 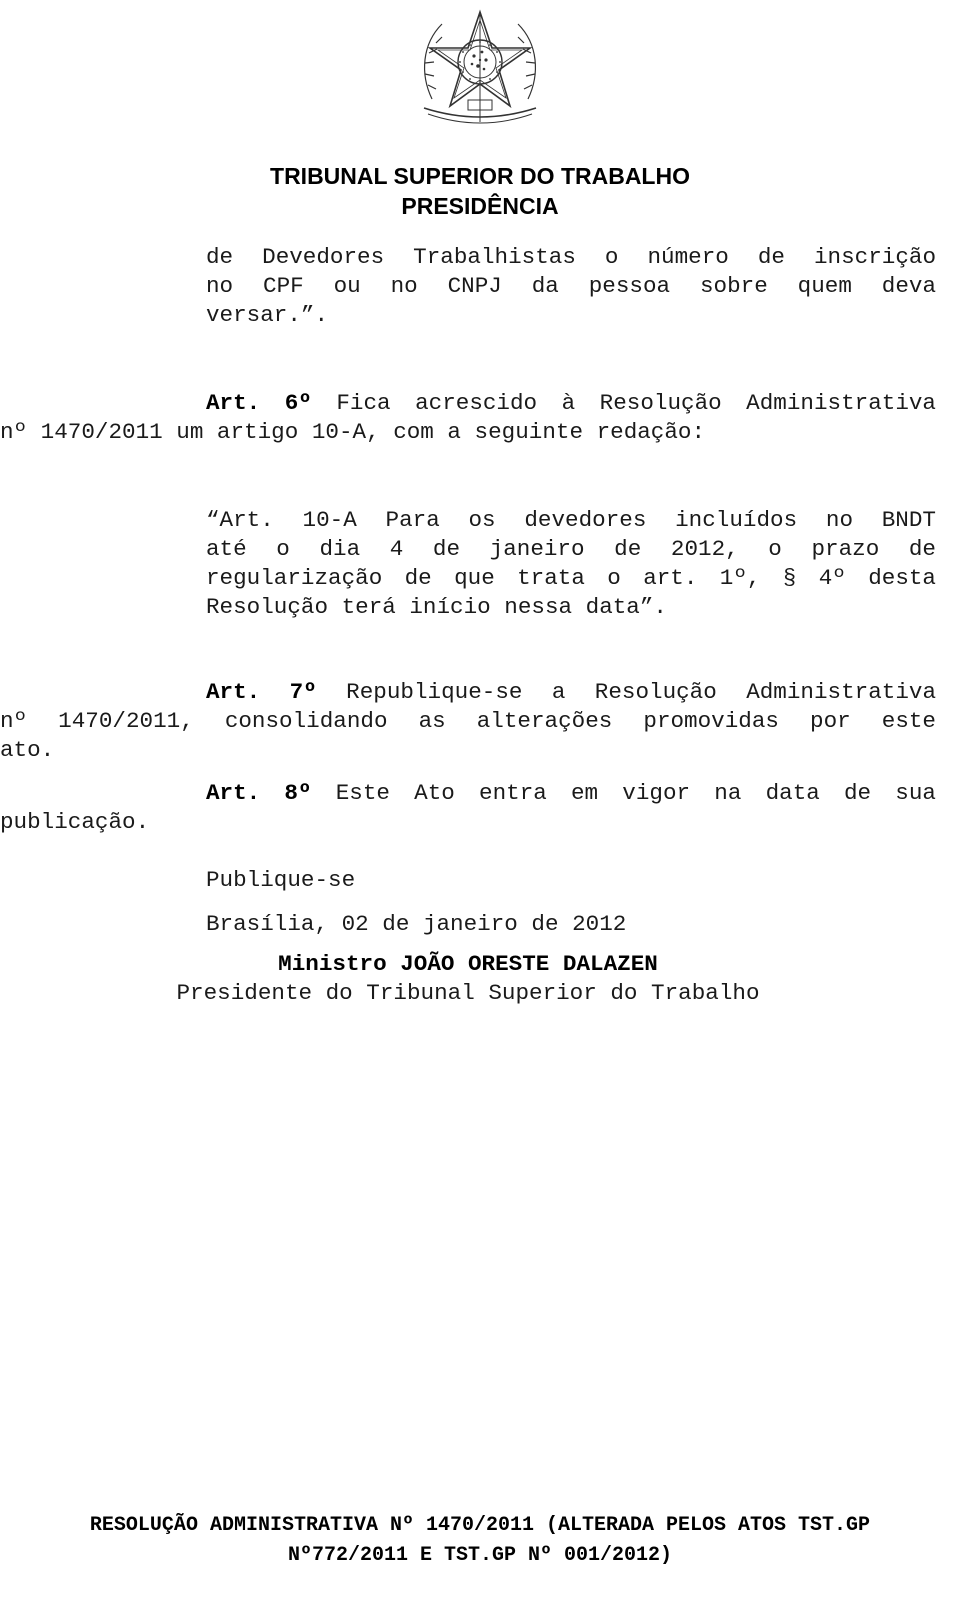 I want to click on article-text: Republique-se a Resolução Administrativa, so click(x=641, y=692).